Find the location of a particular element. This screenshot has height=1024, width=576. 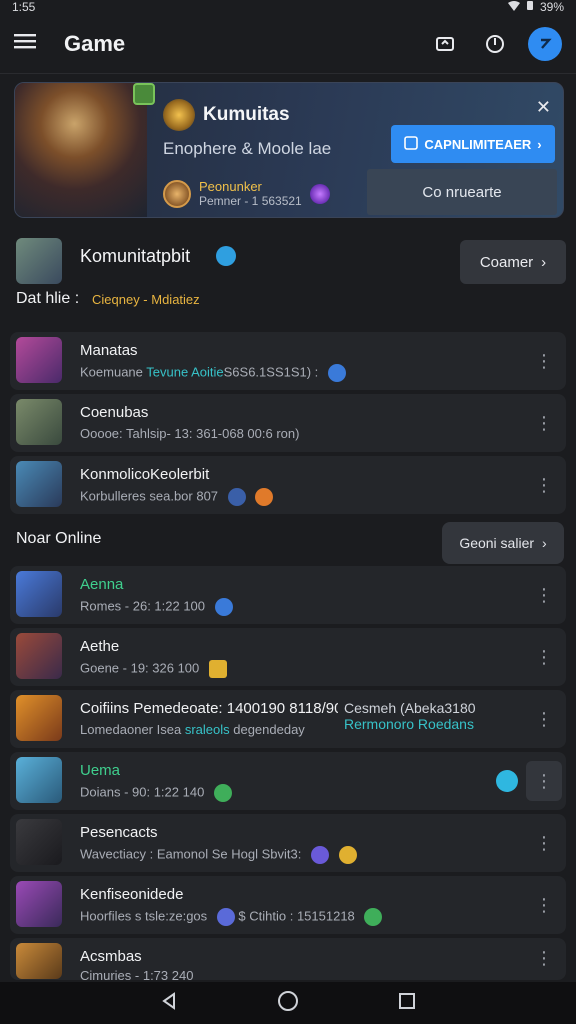

wifi-icon is located at coordinates (513, 7).